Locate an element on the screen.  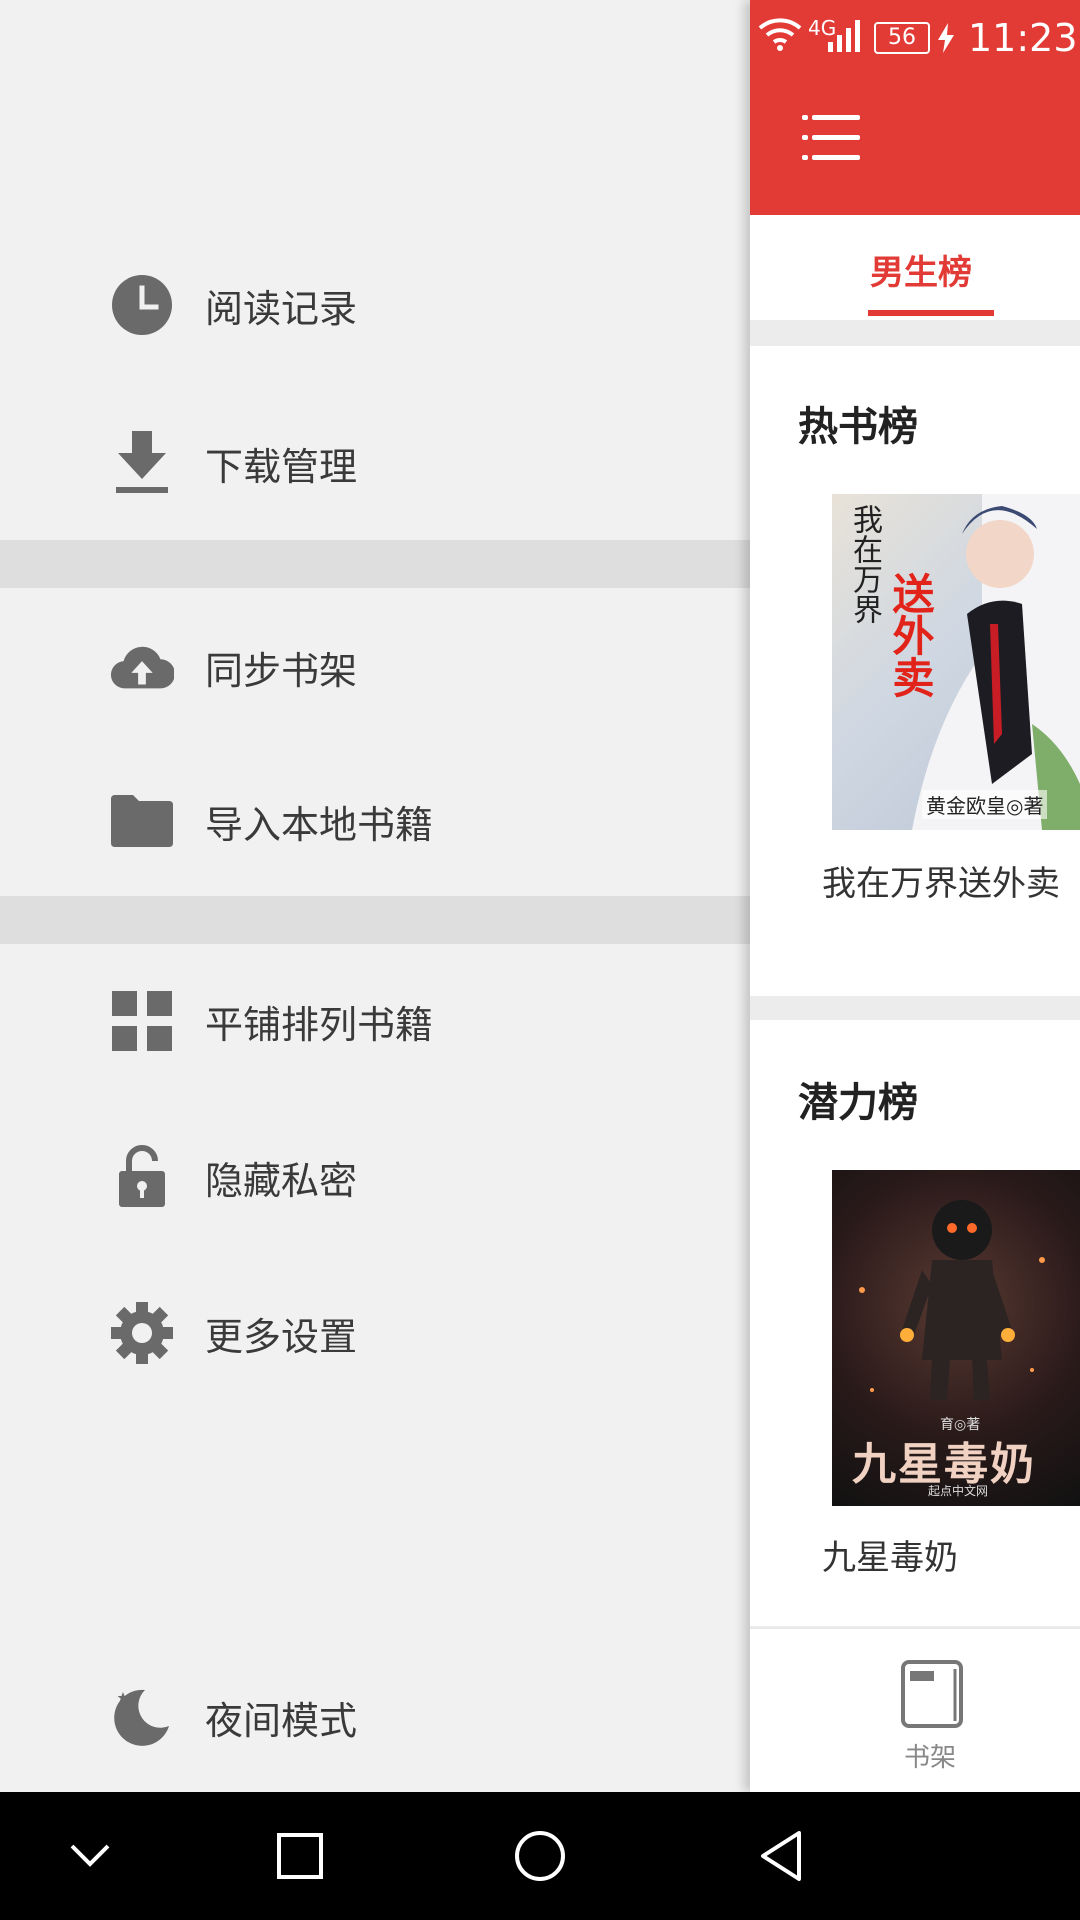
section-title: 潜力榜 is located at coordinates (858, 1103).